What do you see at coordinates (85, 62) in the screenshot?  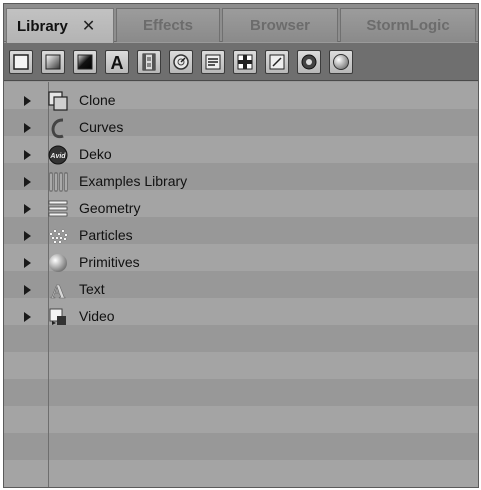 I see `dark-gradient-square-icon` at bounding box center [85, 62].